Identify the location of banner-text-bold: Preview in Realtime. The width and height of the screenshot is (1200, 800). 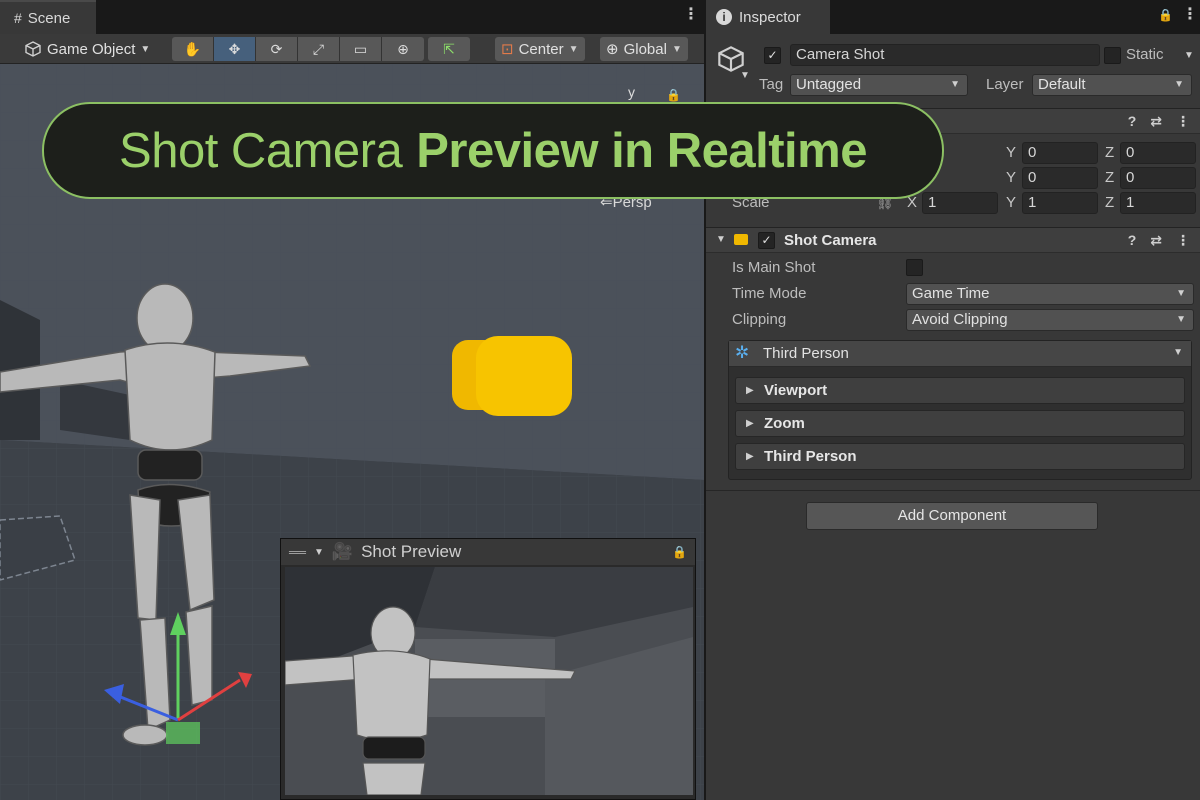
(641, 150).